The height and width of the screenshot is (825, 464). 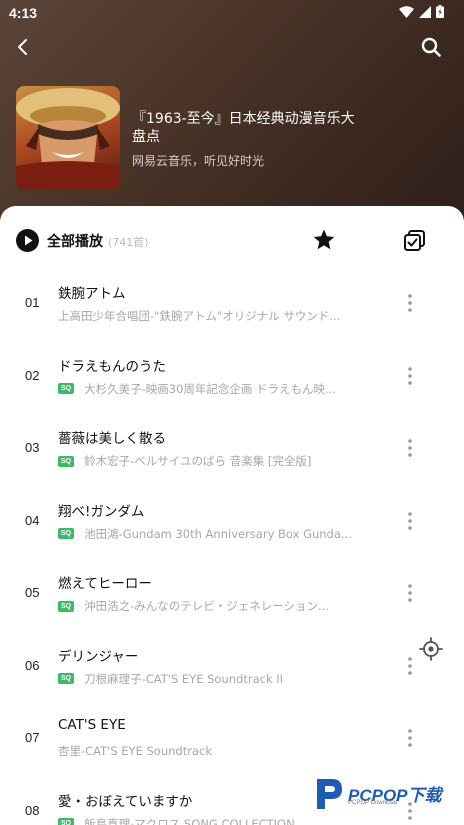 What do you see at coordinates (232, 739) in the screenshot?
I see `song-row: 07 CAT'S EYE 杏里-CAT'S EYE Soundtrack` at bounding box center [232, 739].